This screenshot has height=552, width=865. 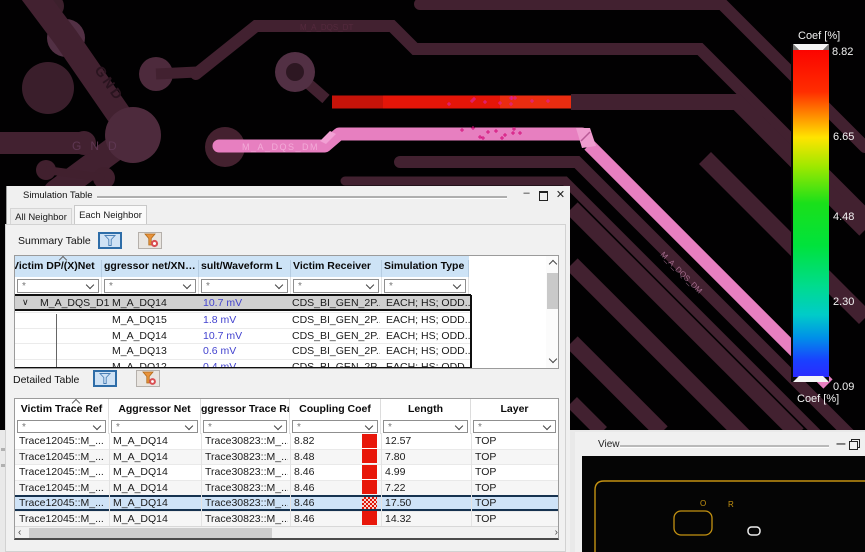 What do you see at coordinates (280, 147) in the screenshot?
I see `svg-text: M_A_DQS_DM` at bounding box center [280, 147].